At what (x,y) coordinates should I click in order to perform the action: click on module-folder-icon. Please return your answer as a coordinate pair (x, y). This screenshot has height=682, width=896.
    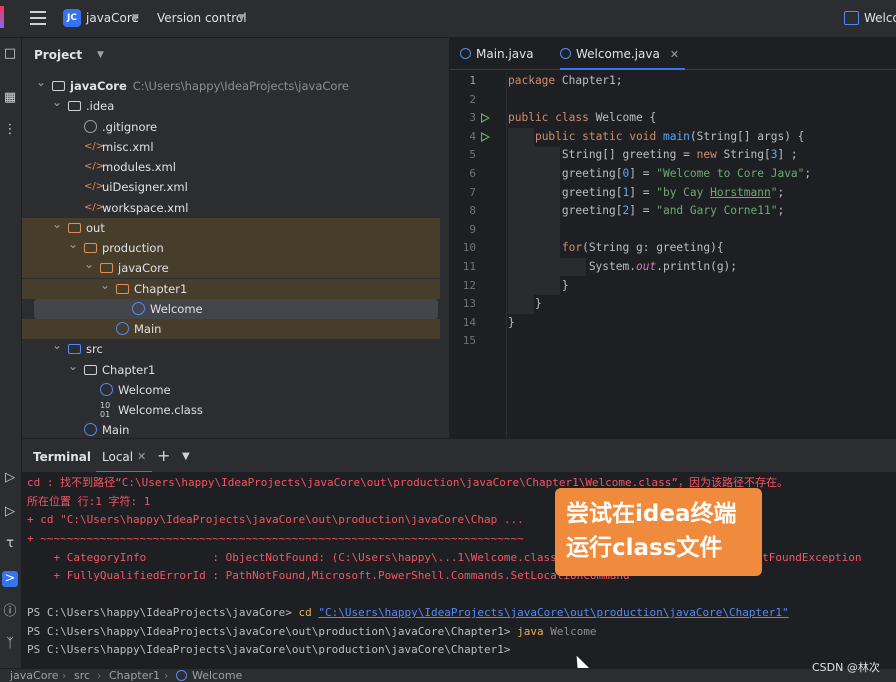
    Looking at the image, I should click on (58, 86).